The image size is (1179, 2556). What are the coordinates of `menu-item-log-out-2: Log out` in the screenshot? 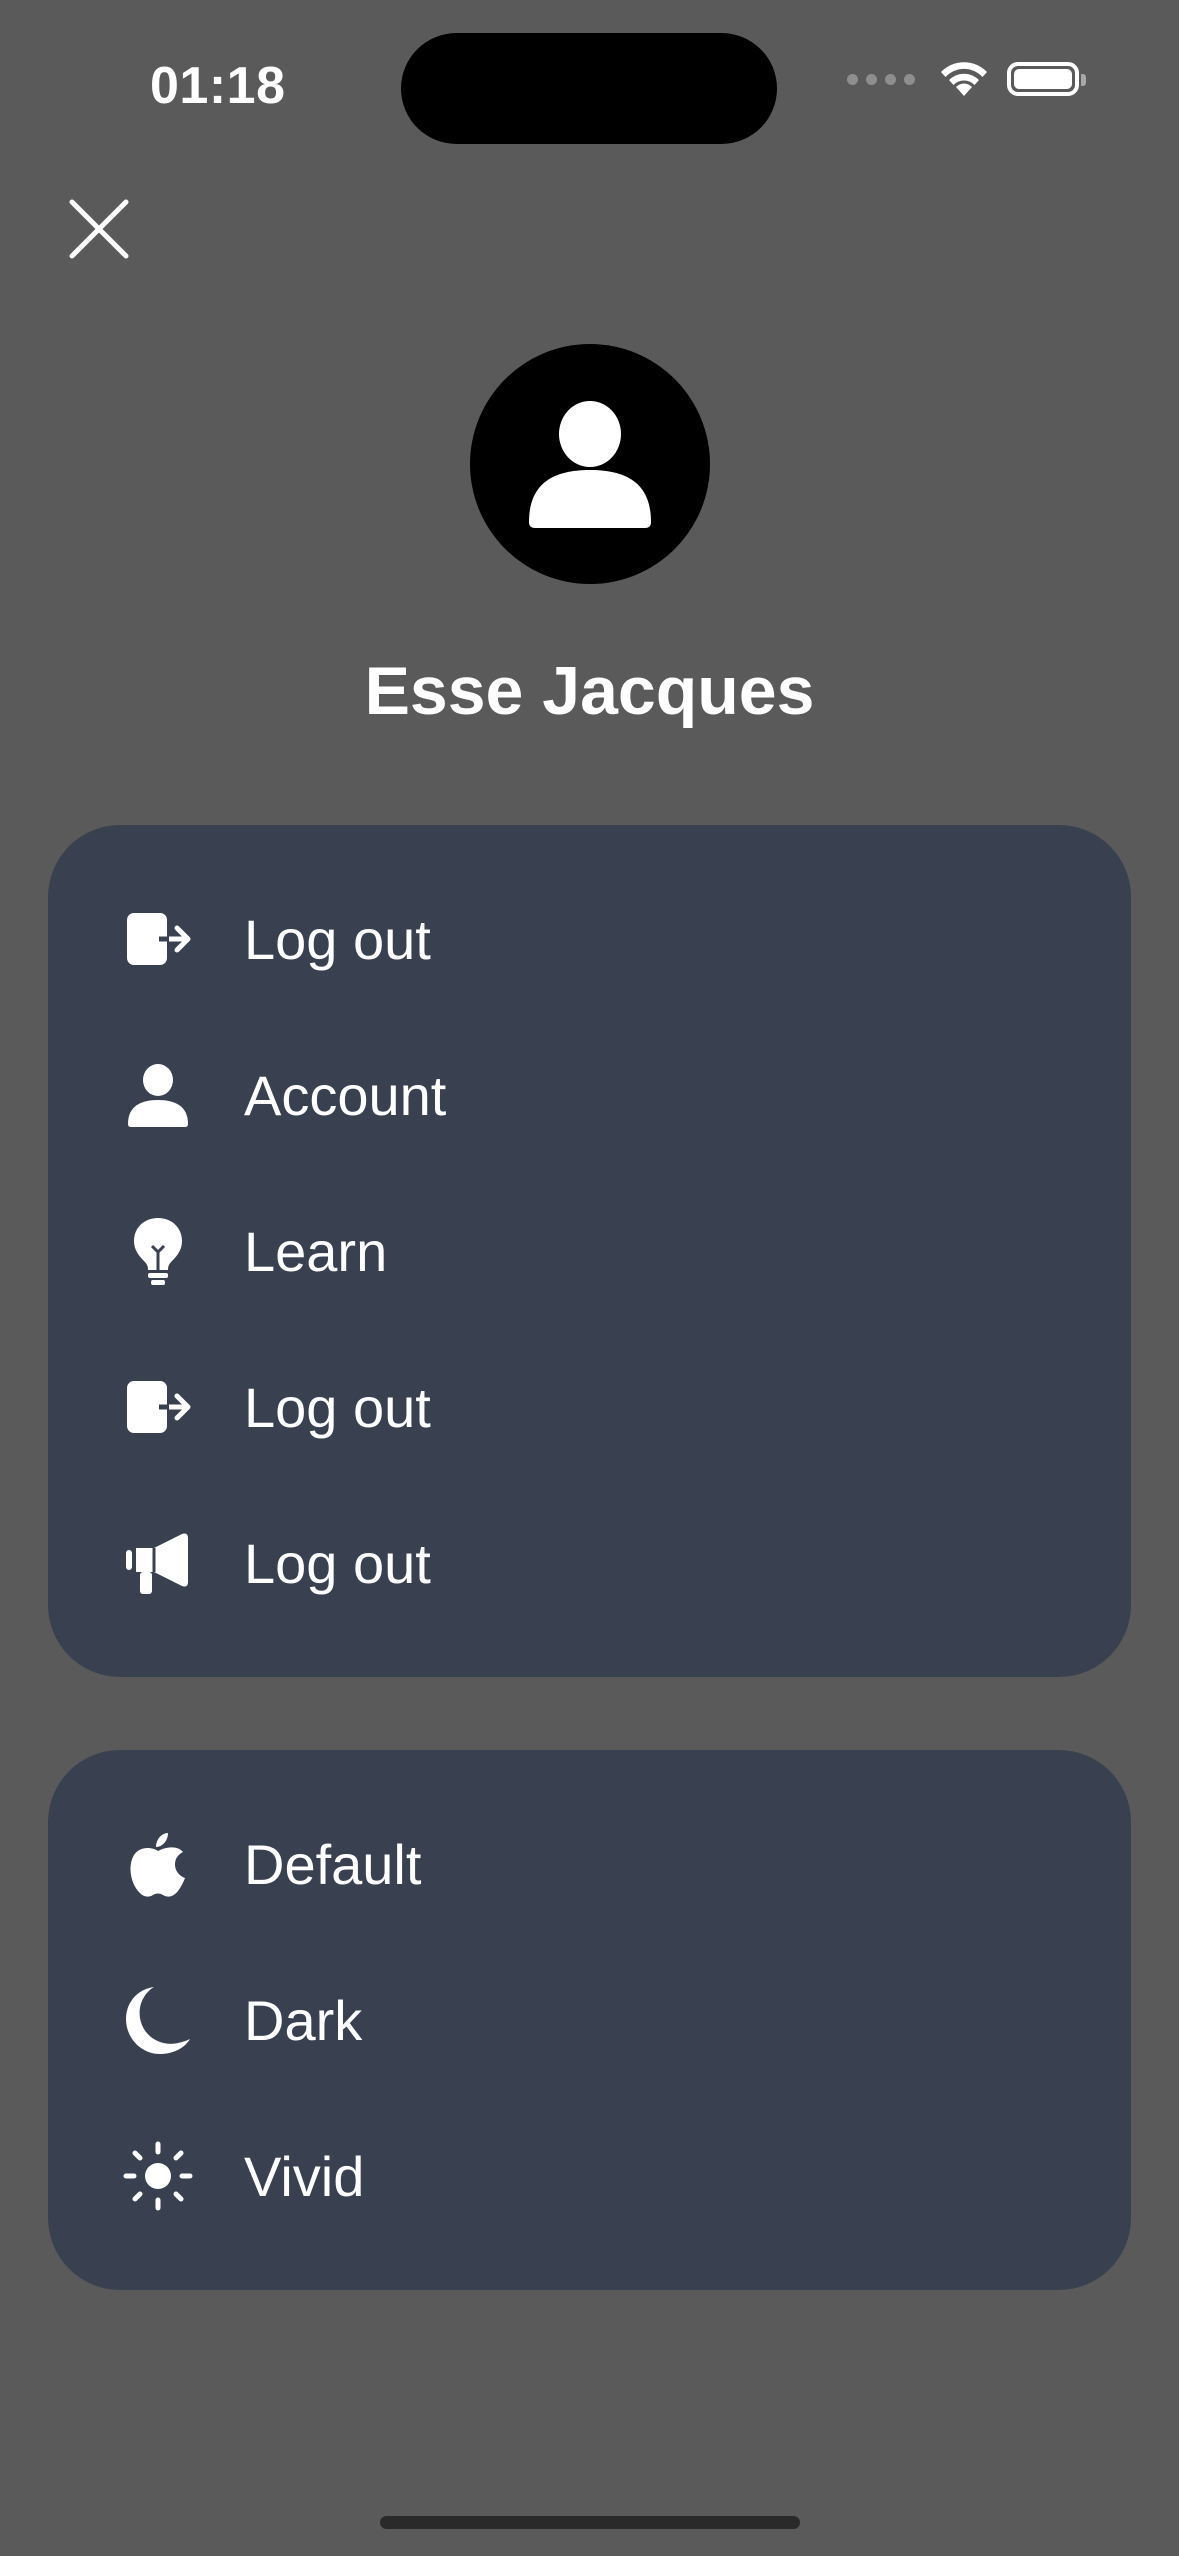 It's located at (589, 1407).